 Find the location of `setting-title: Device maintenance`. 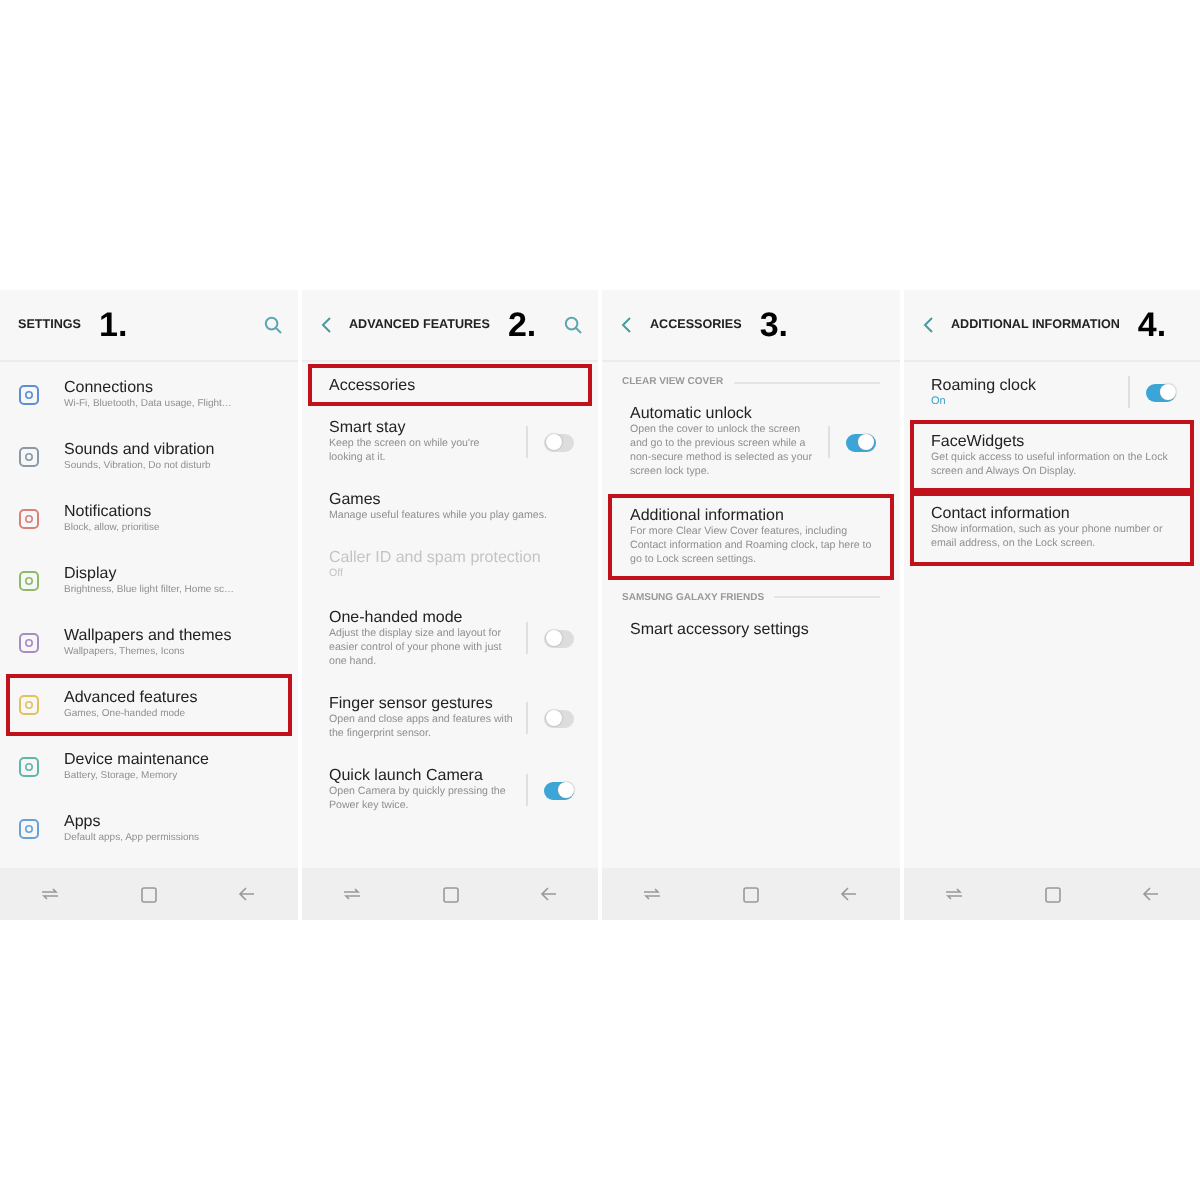

setting-title: Device maintenance is located at coordinates (137, 759).